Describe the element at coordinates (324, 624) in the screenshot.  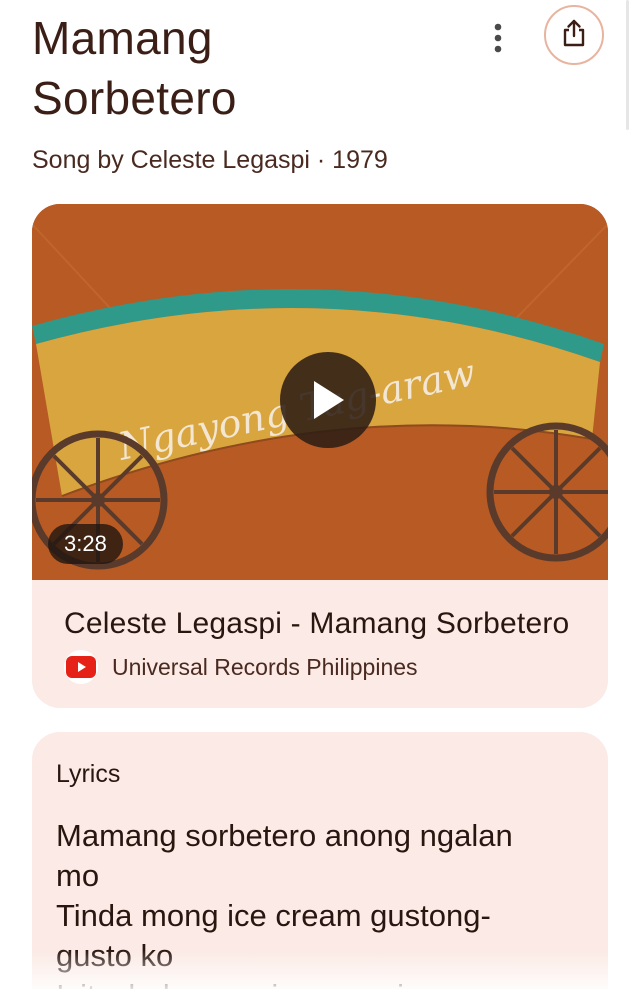
I see `video-title: Celeste Legaspi - Mamang Sorbetero` at that location.